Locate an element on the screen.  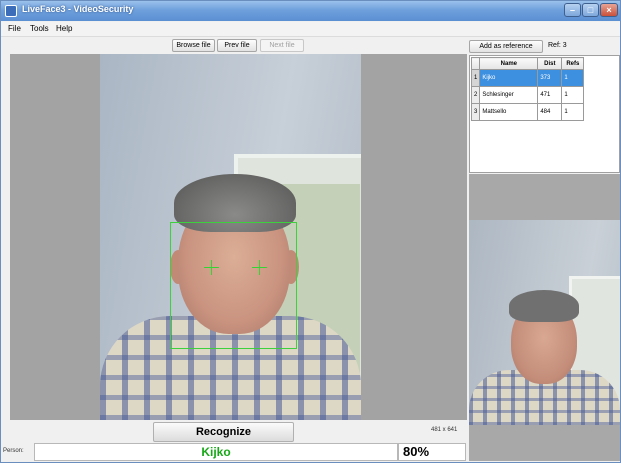
browse-file-button: Browse file is located at coordinates (193, 45).